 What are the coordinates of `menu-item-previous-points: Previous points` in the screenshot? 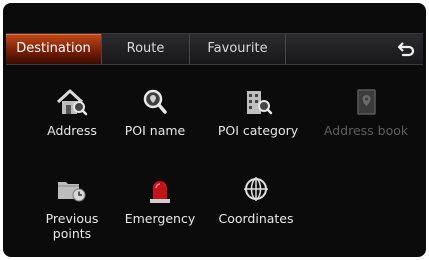 It's located at (72, 208).